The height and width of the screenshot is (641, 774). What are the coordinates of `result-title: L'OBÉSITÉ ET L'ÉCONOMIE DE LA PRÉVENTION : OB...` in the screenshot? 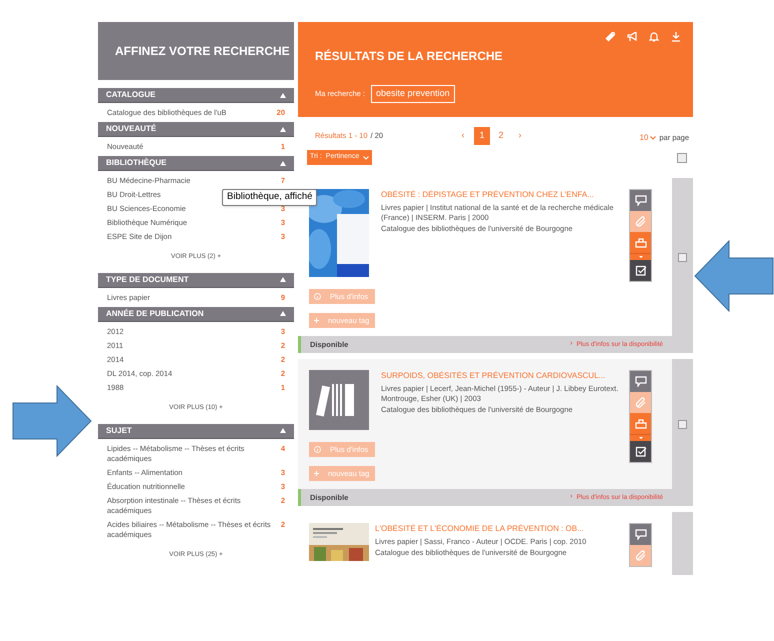 It's located at (499, 528).